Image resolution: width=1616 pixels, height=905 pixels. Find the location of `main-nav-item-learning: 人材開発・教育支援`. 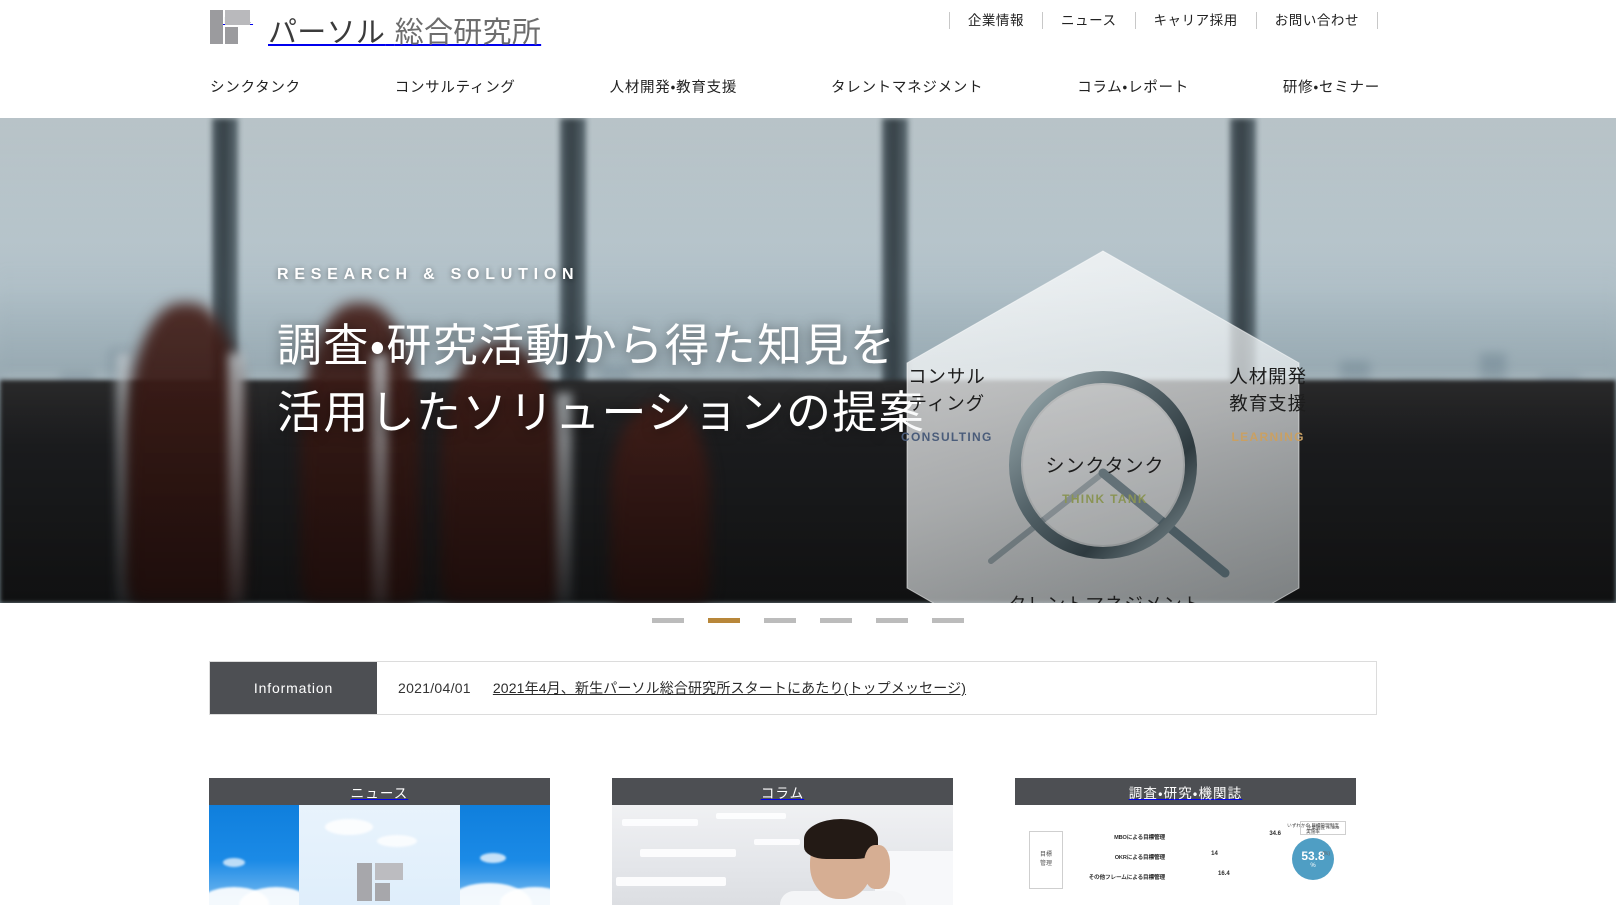

main-nav-item-learning: 人材開発・教育支援 is located at coordinates (673, 86).